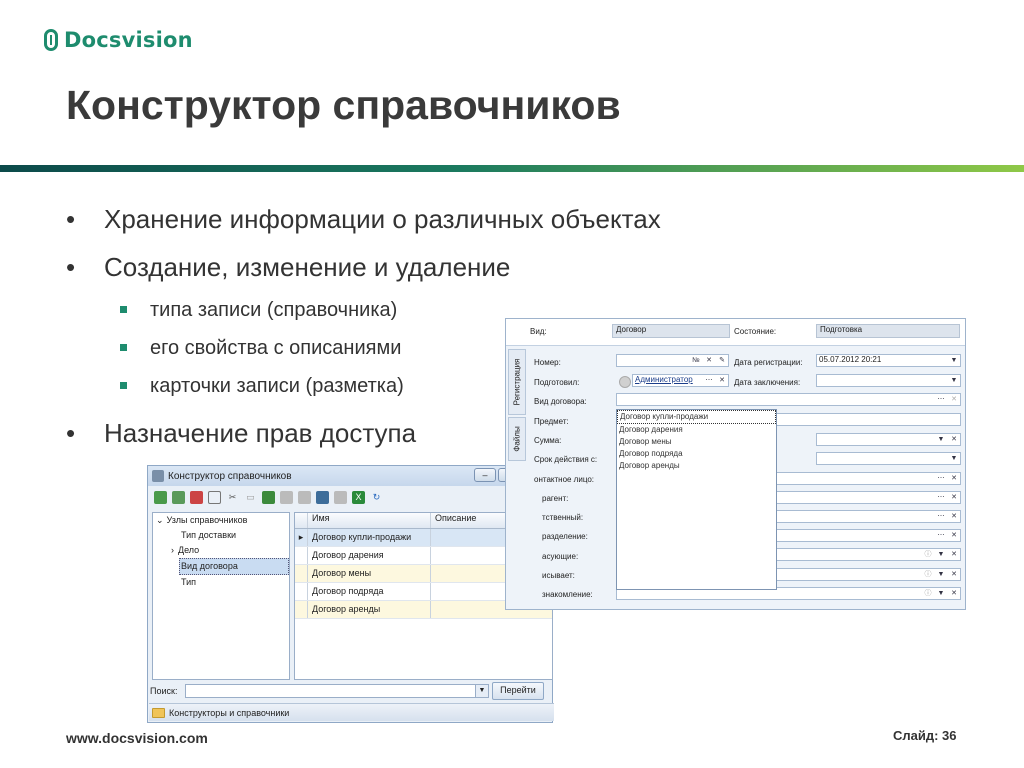 The height and width of the screenshot is (768, 1024). I want to click on tree-root: ⌄ Узлы справочников, so click(221, 520).